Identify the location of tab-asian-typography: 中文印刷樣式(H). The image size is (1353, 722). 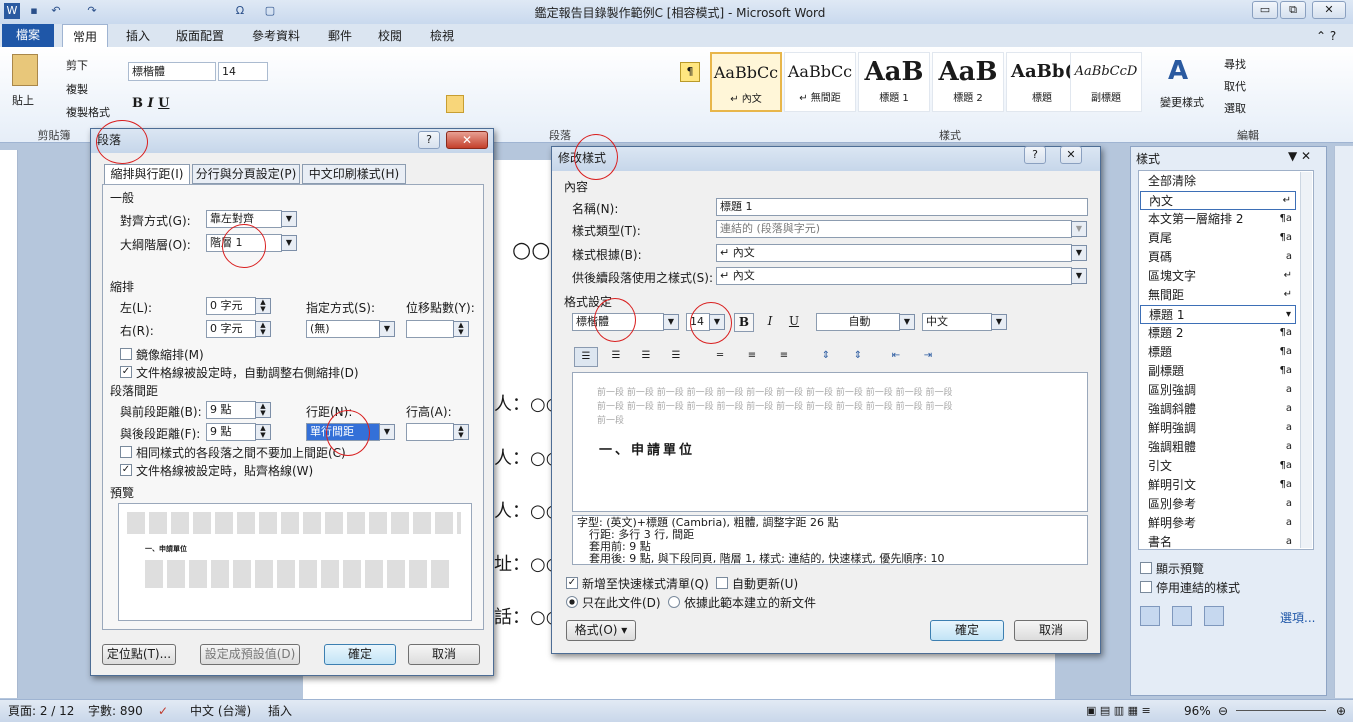
(354, 174).